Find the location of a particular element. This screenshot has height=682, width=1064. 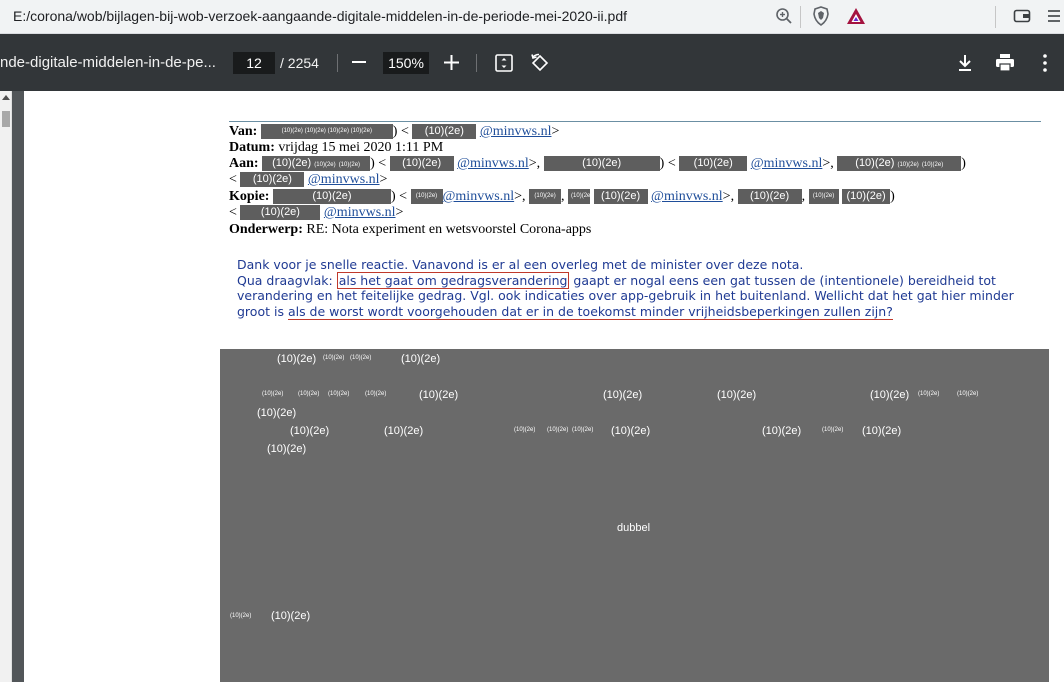

highlighted-phrase: als het gaat om gedragsverandering is located at coordinates (453, 280).